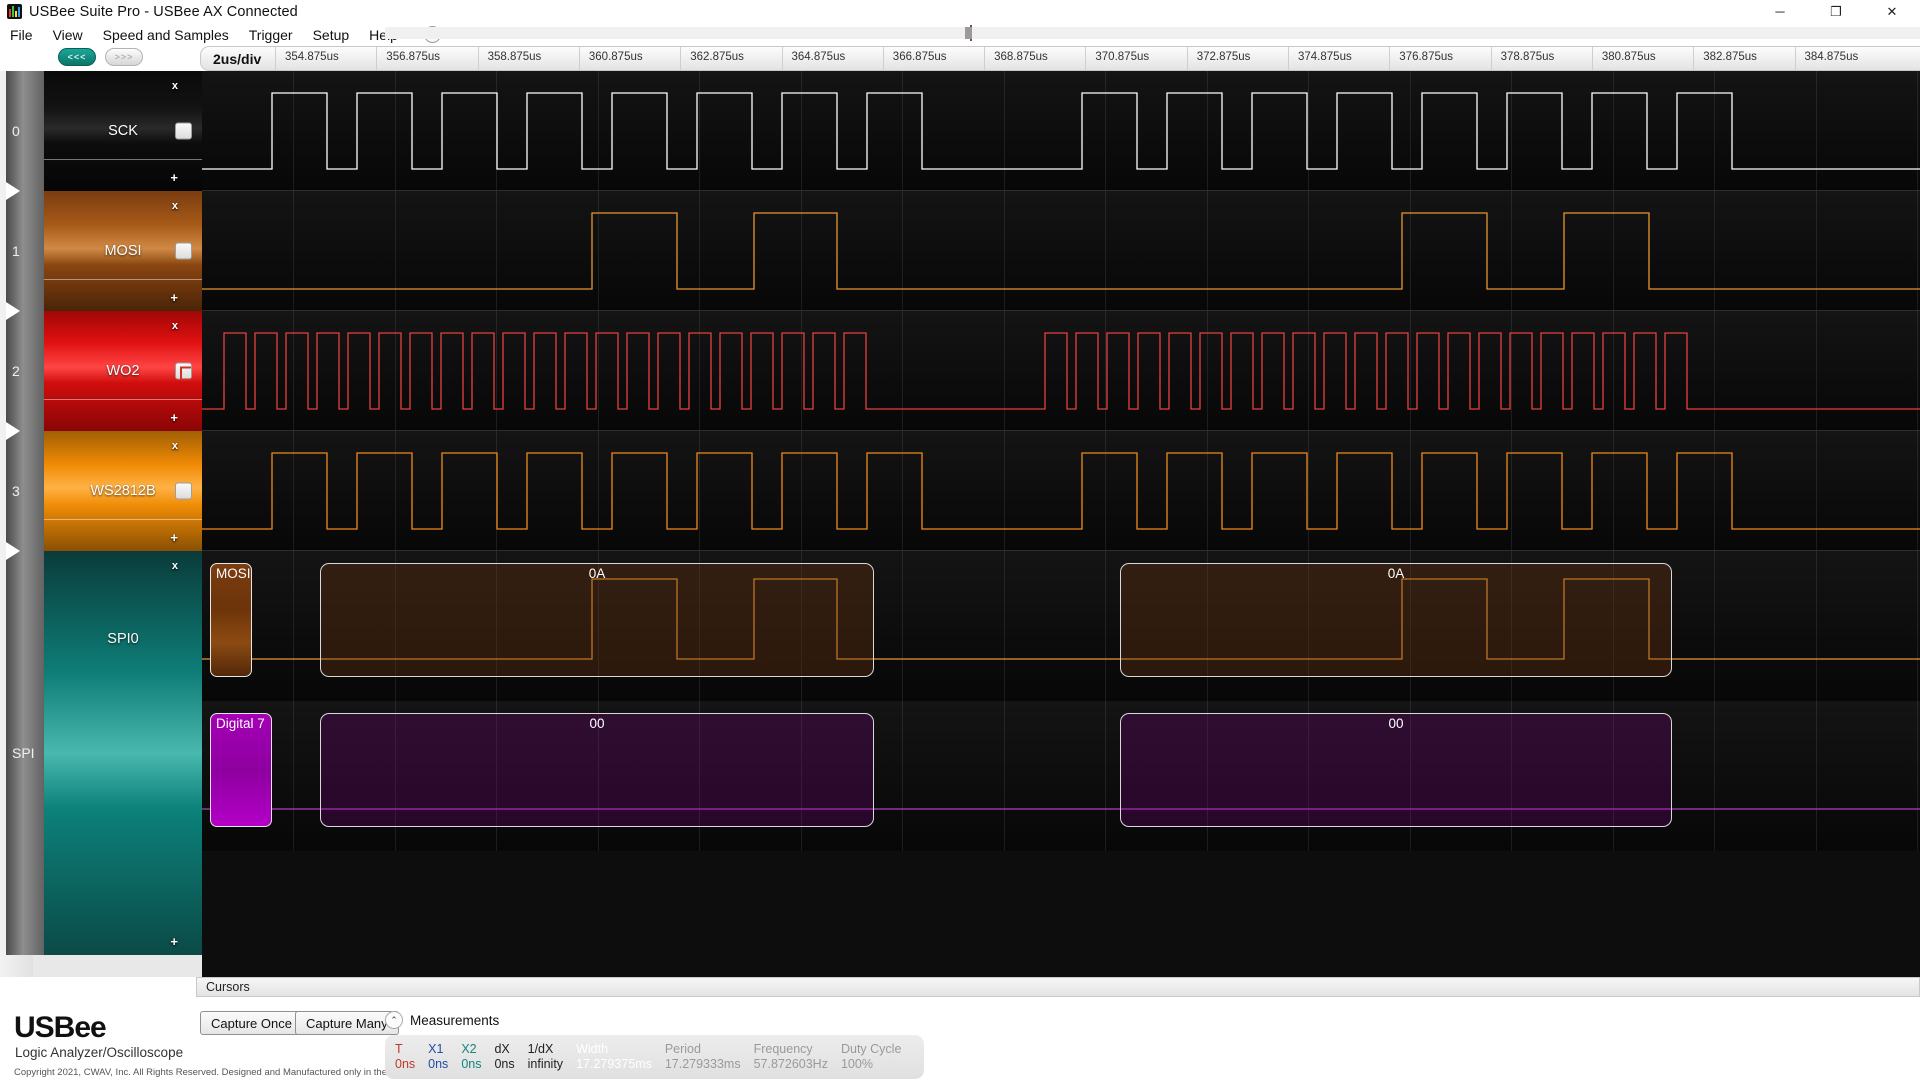 The width and height of the screenshot is (1920, 1080). I want to click on channel-index-label: 3, so click(16, 491).